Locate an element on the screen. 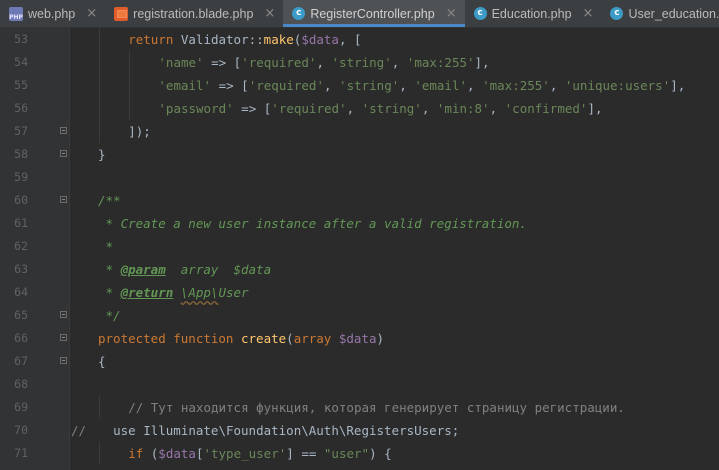 This screenshot has width=719, height=470. tab-registration-blade-php: registration.blade.php × is located at coordinates (194, 13).